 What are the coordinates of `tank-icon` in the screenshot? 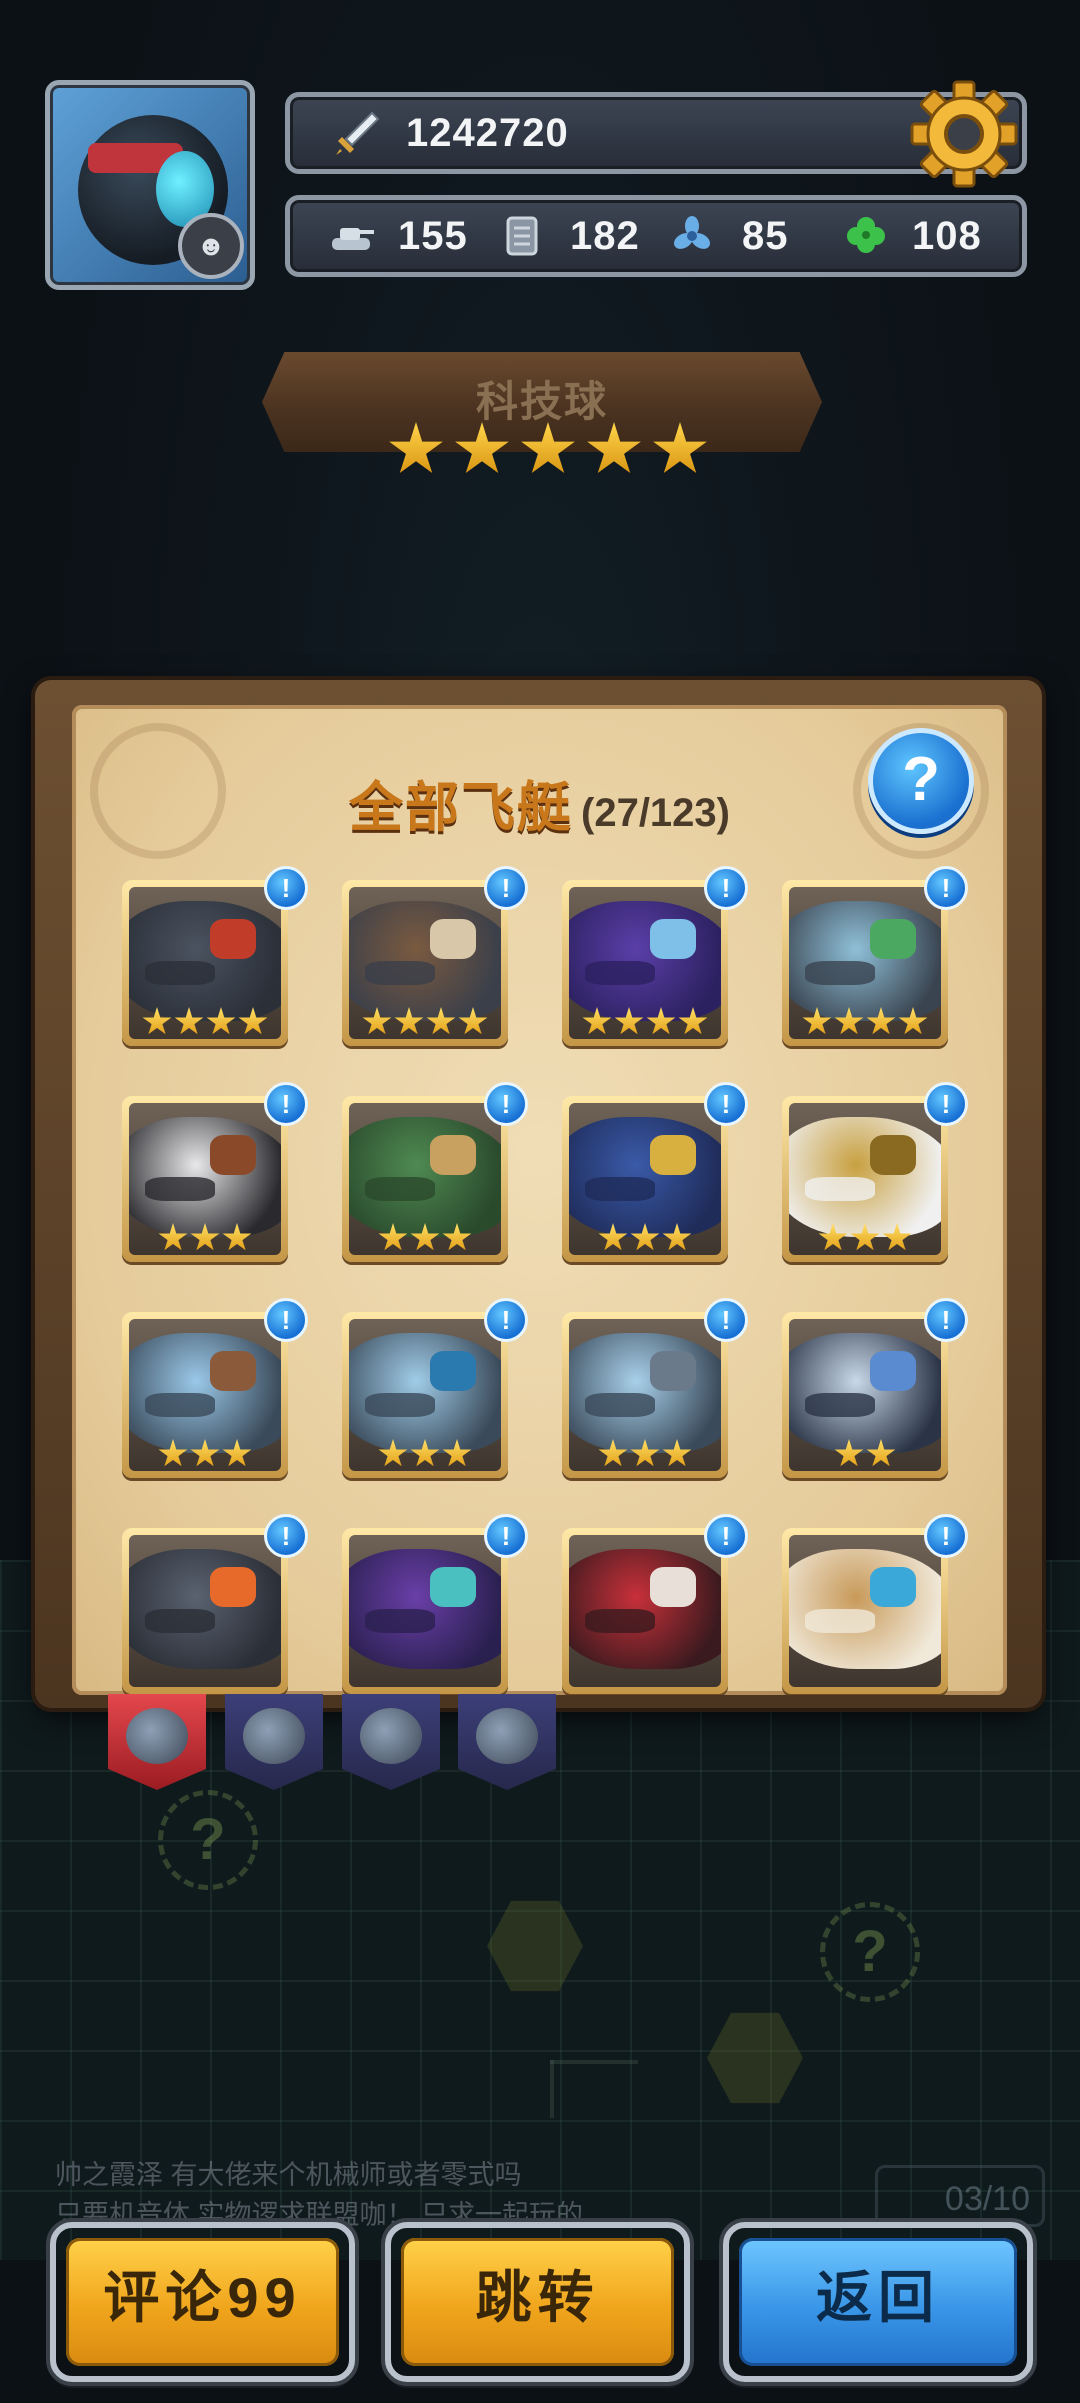 It's located at (353, 239).